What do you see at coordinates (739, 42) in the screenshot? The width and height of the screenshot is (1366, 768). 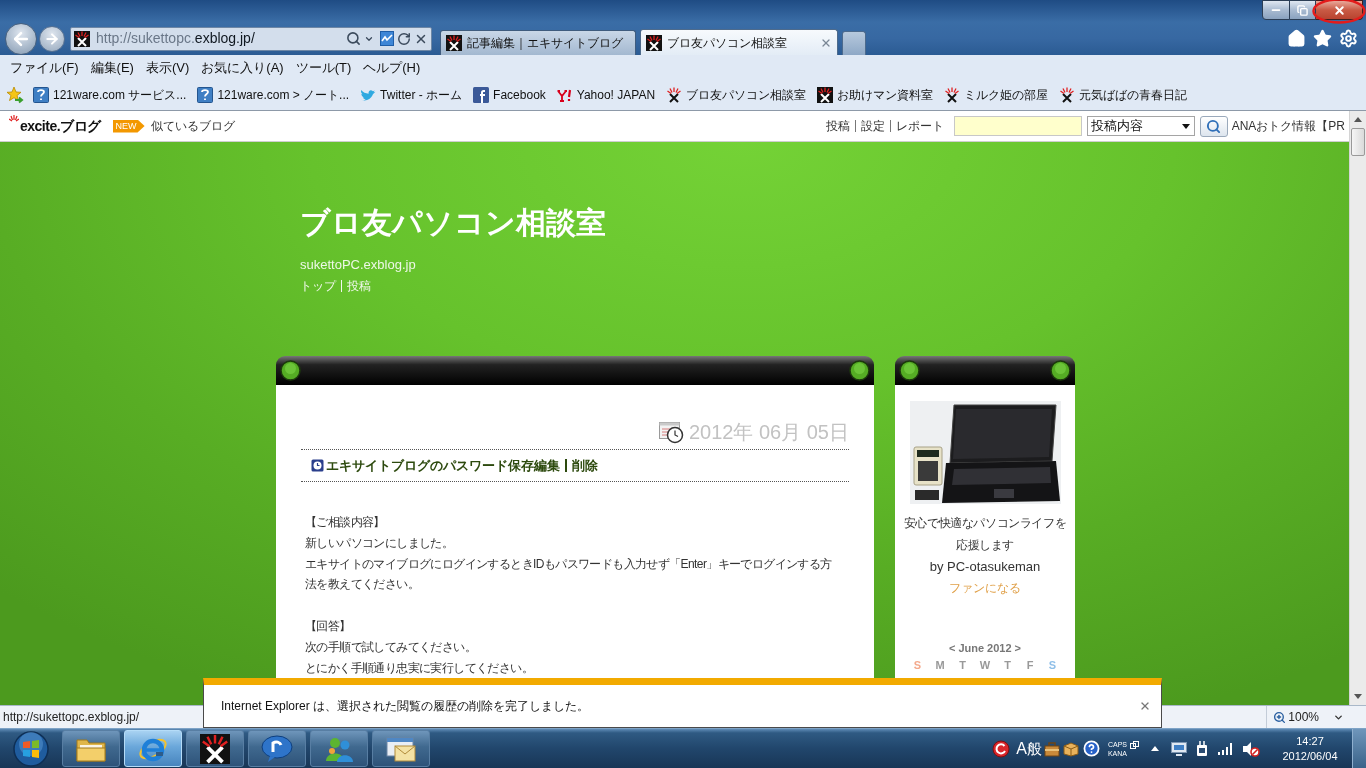 I see `browser-tab: ブロ友パソコン相談室` at bounding box center [739, 42].